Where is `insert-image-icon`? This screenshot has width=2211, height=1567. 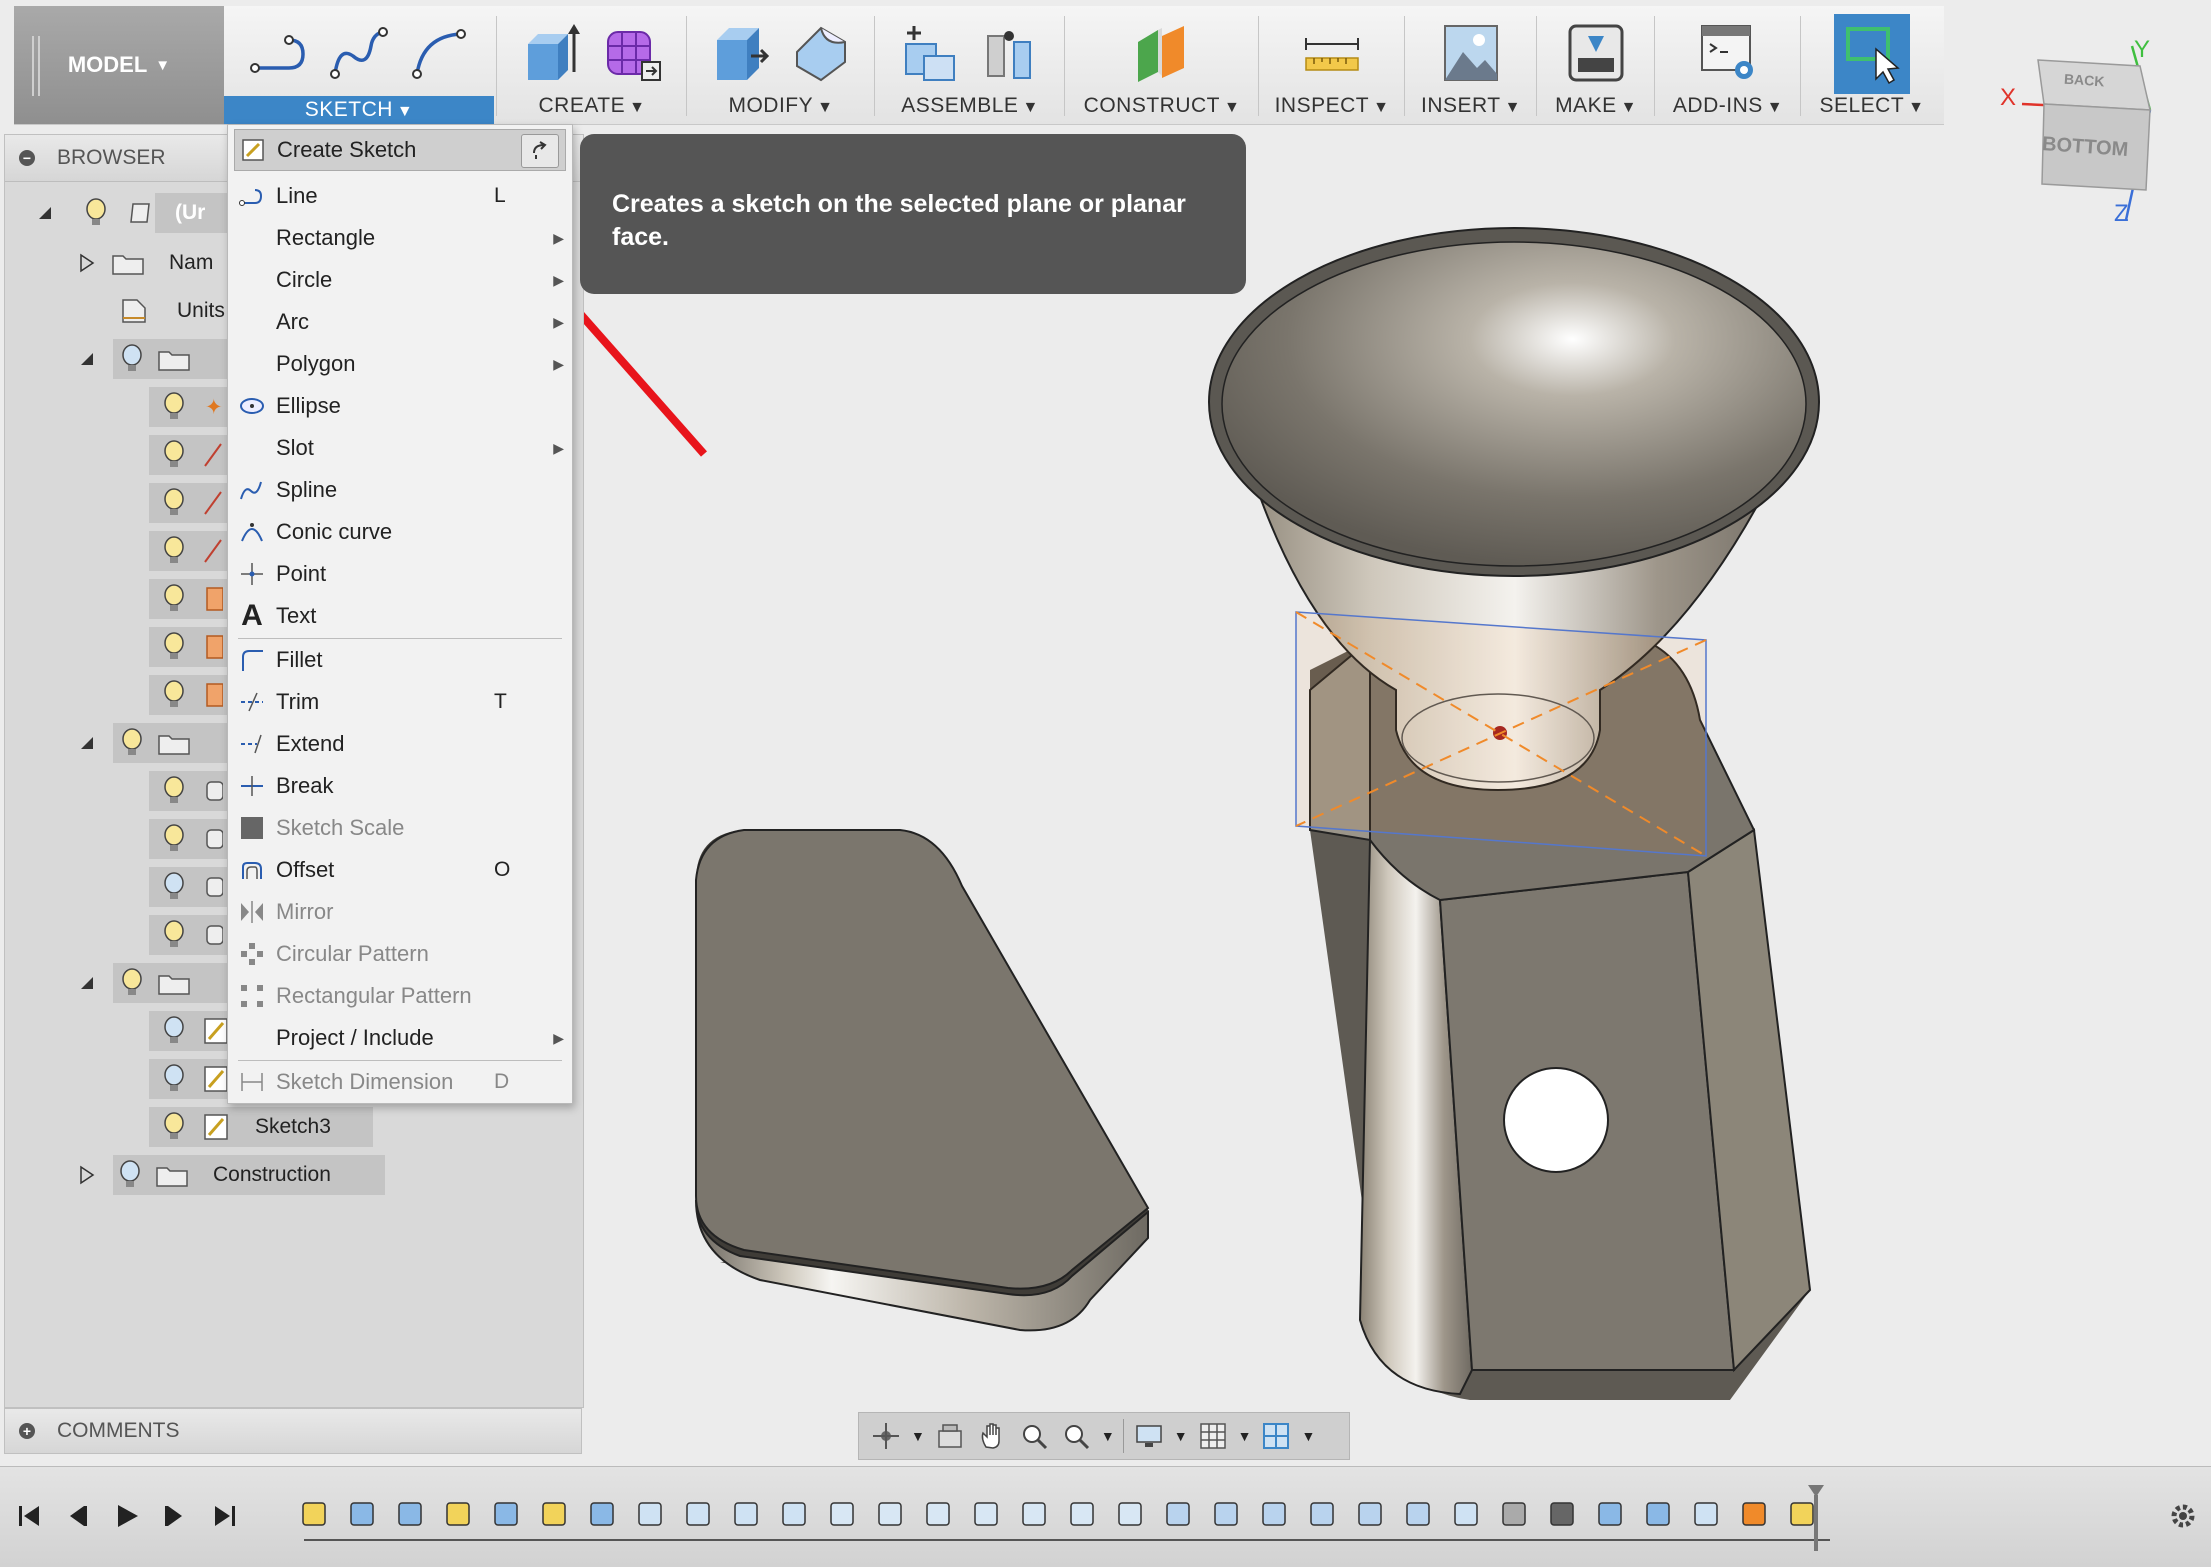 insert-image-icon is located at coordinates (1471, 53).